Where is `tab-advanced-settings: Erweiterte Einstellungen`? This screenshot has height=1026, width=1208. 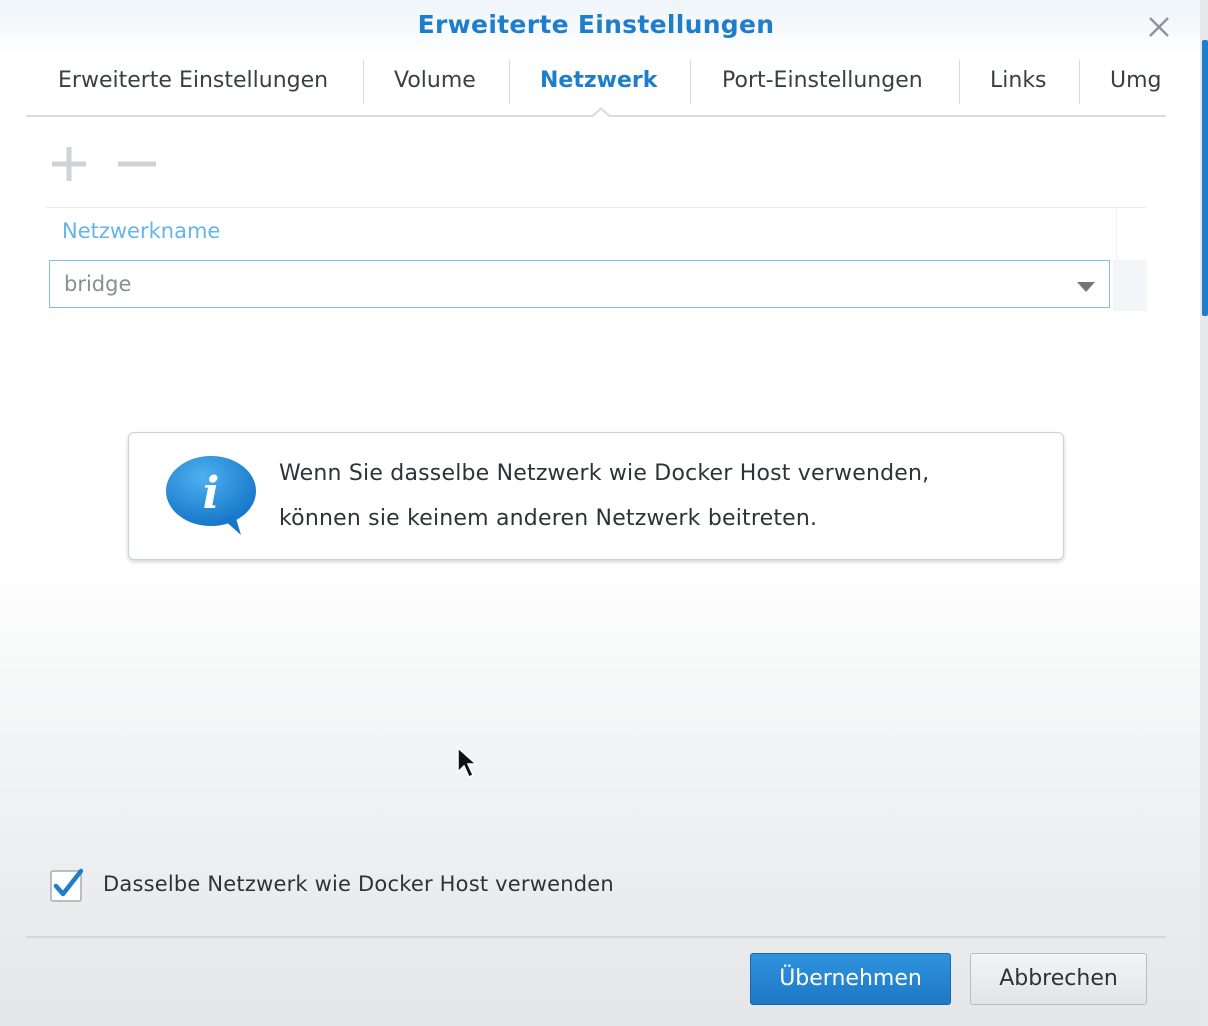
tab-advanced-settings: Erweiterte Einstellungen is located at coordinates (193, 81).